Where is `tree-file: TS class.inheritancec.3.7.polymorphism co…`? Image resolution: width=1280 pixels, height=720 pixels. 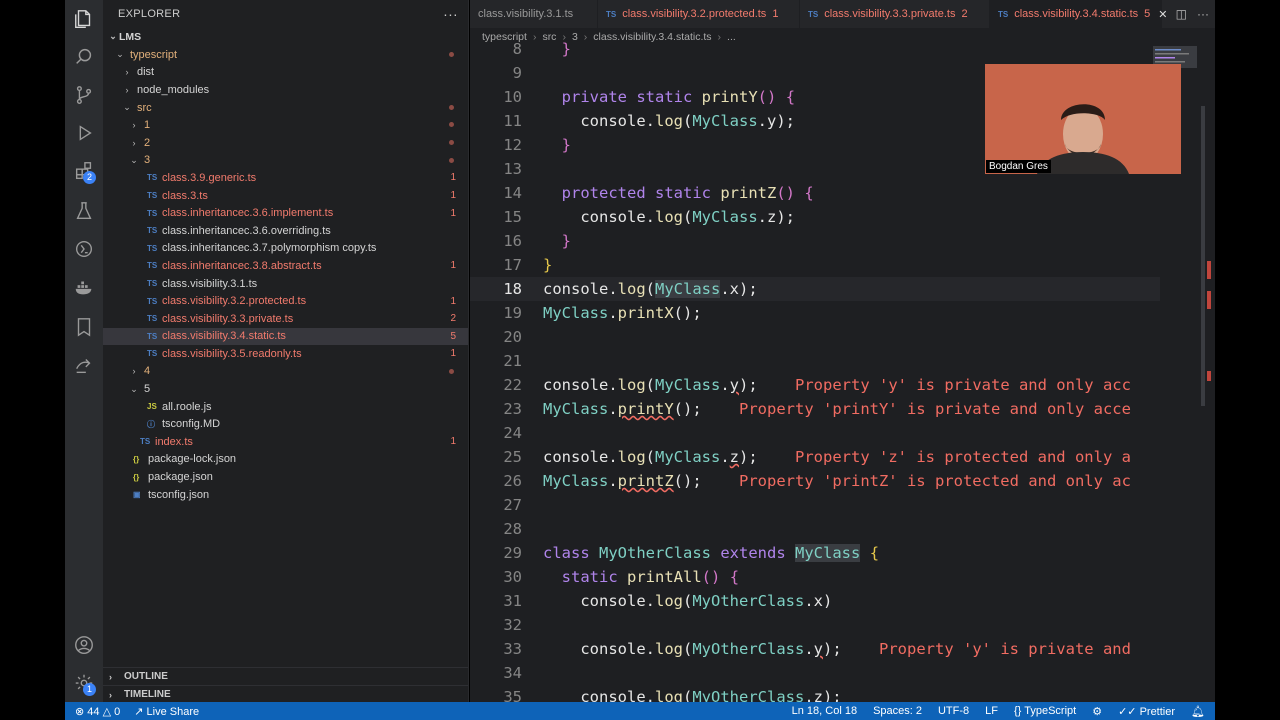
tree-file: TS class.inheritancec.3.7.polymorphism co… is located at coordinates (285, 249).